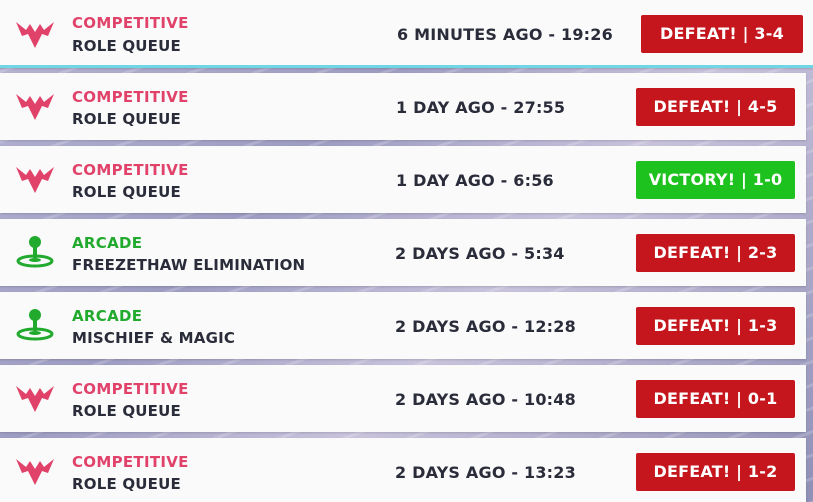 Image resolution: width=813 pixels, height=502 pixels. I want to click on match-time-label: 2 DAYS AGO - 12:28, so click(485, 326).